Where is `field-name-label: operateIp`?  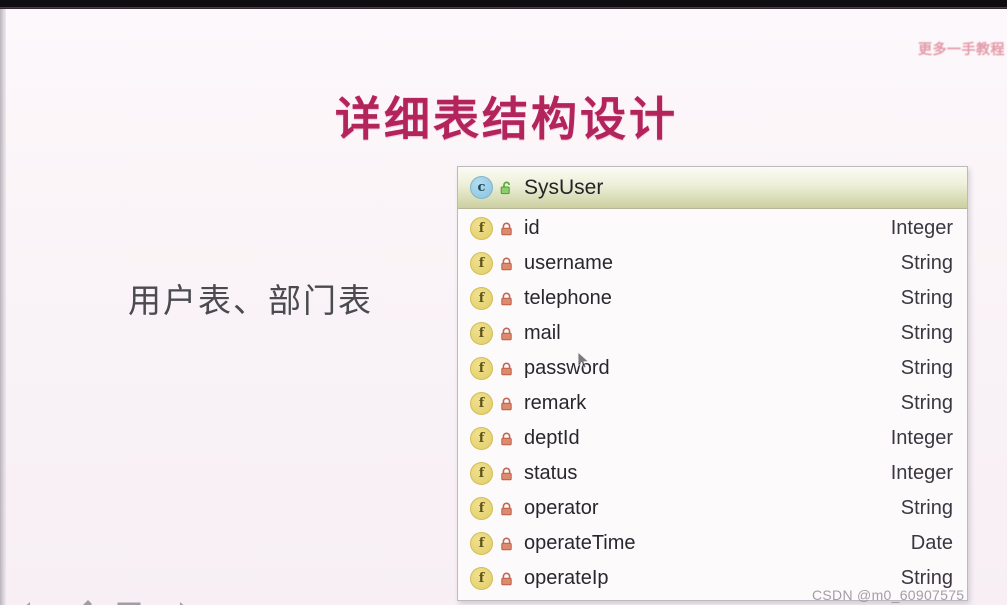 field-name-label: operateIp is located at coordinates (566, 578).